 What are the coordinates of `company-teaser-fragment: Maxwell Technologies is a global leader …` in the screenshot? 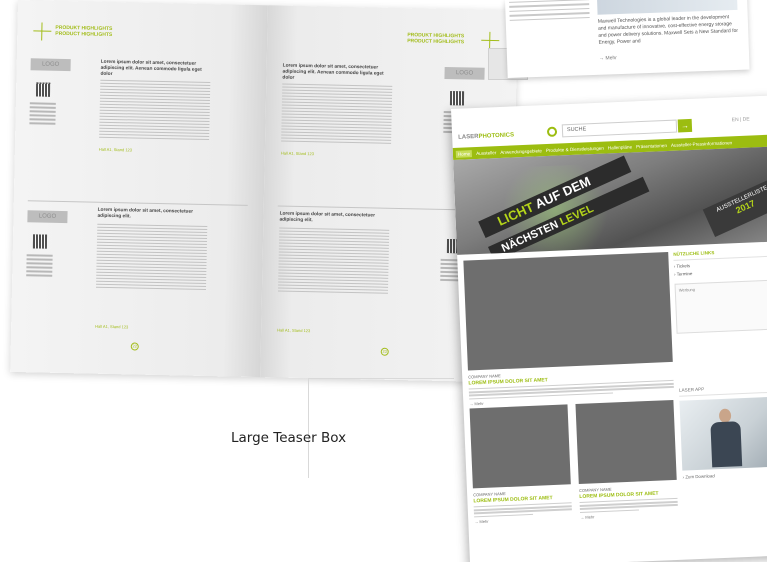 It's located at (627, 39).